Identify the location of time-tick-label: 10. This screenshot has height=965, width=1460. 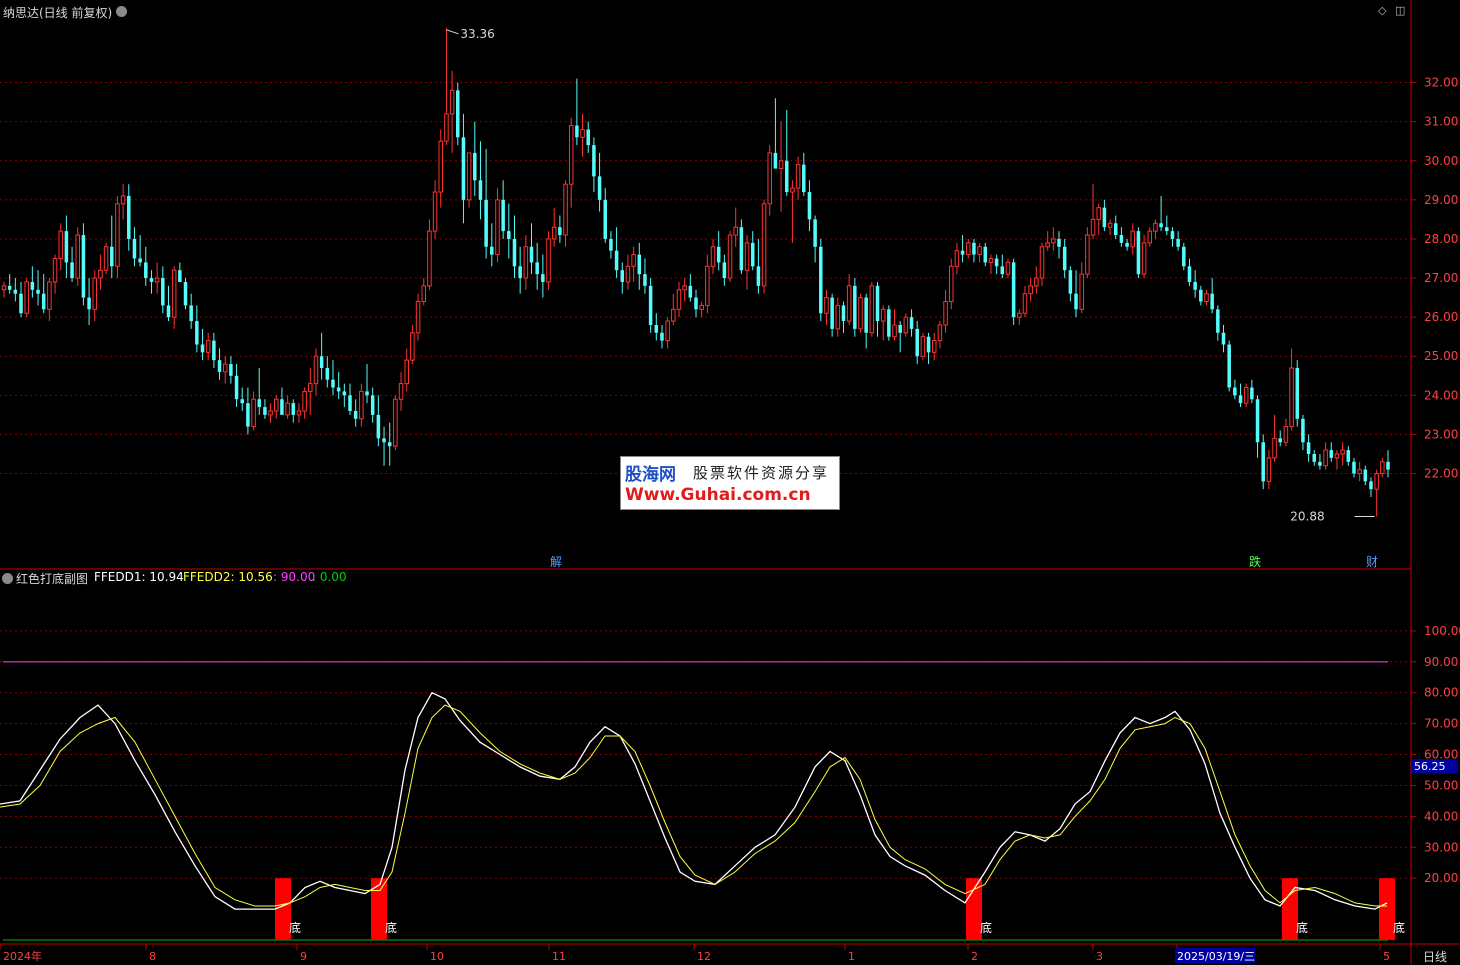
(437, 956).